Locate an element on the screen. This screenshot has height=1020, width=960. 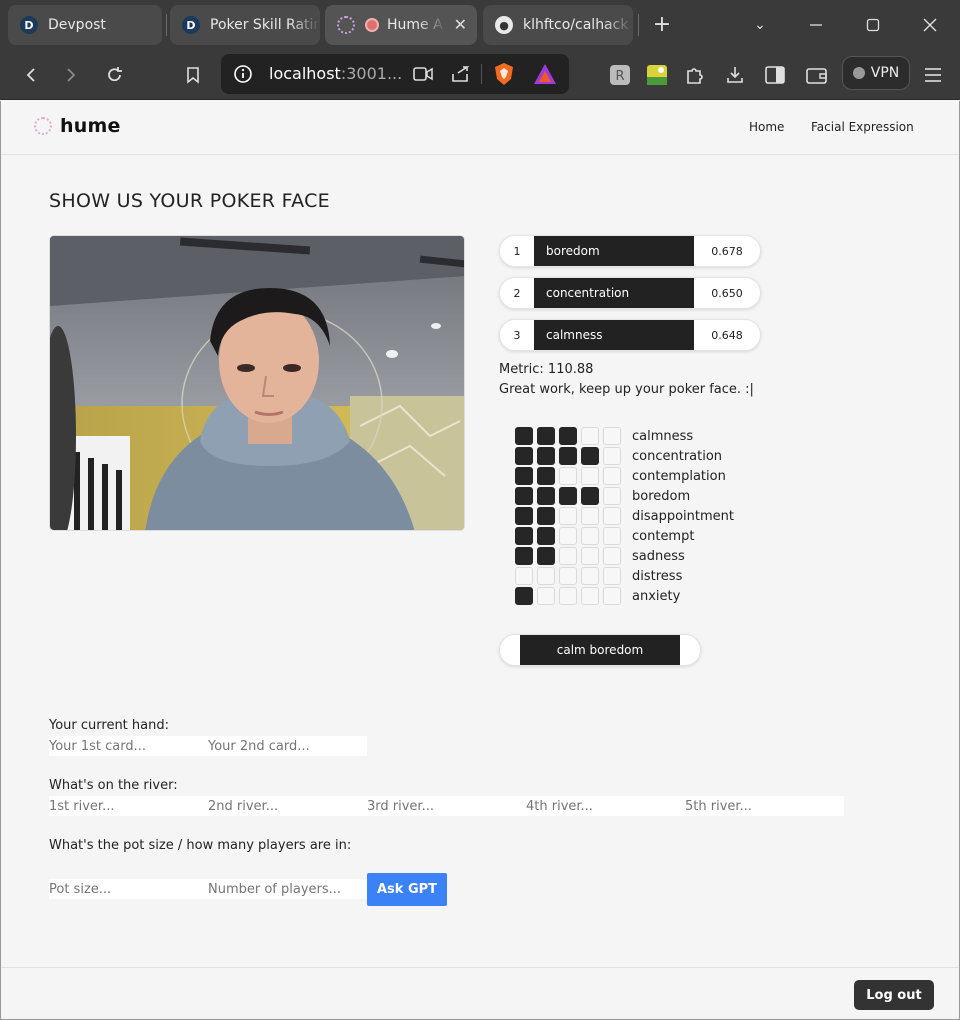
site-info-icon is located at coordinates (243, 76).